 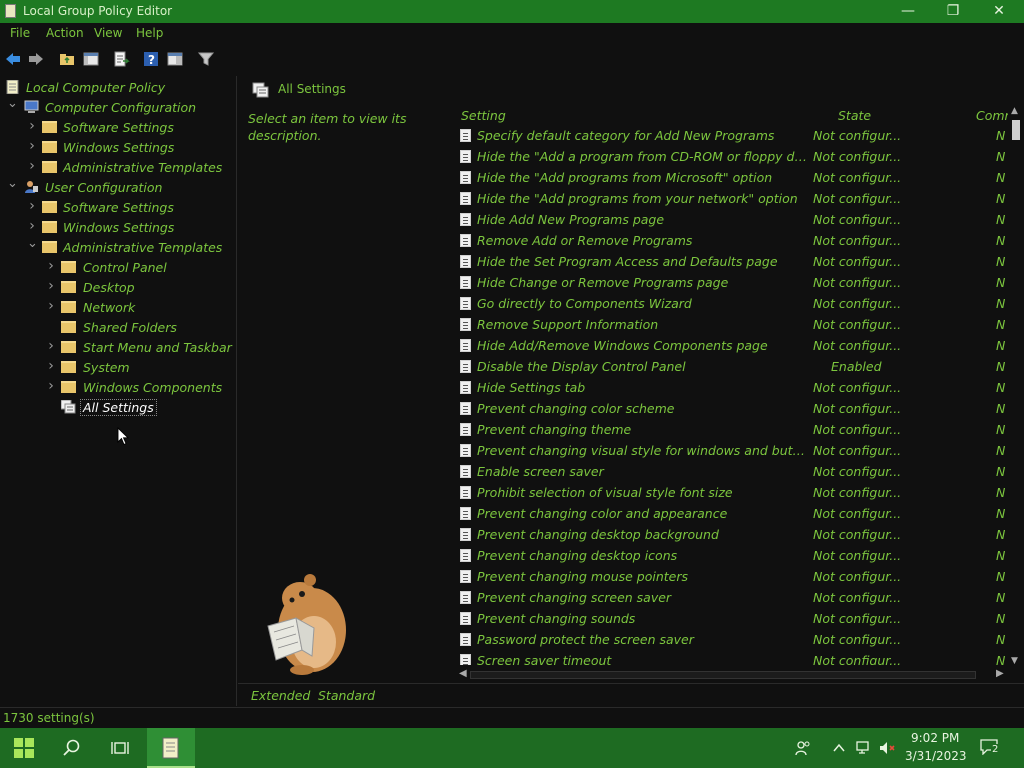 What do you see at coordinates (118, 307) in the screenshot?
I see `tree-item: › Network` at bounding box center [118, 307].